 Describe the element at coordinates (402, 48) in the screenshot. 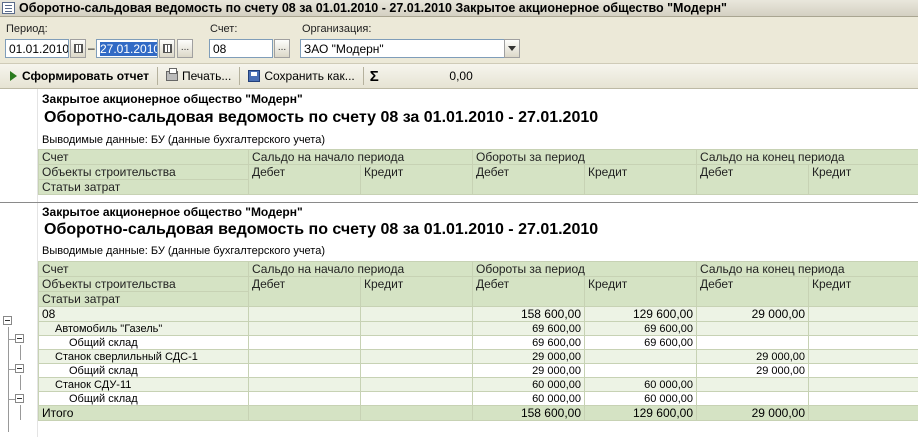

I see `organization-field: ЗАО "Модерн"` at that location.